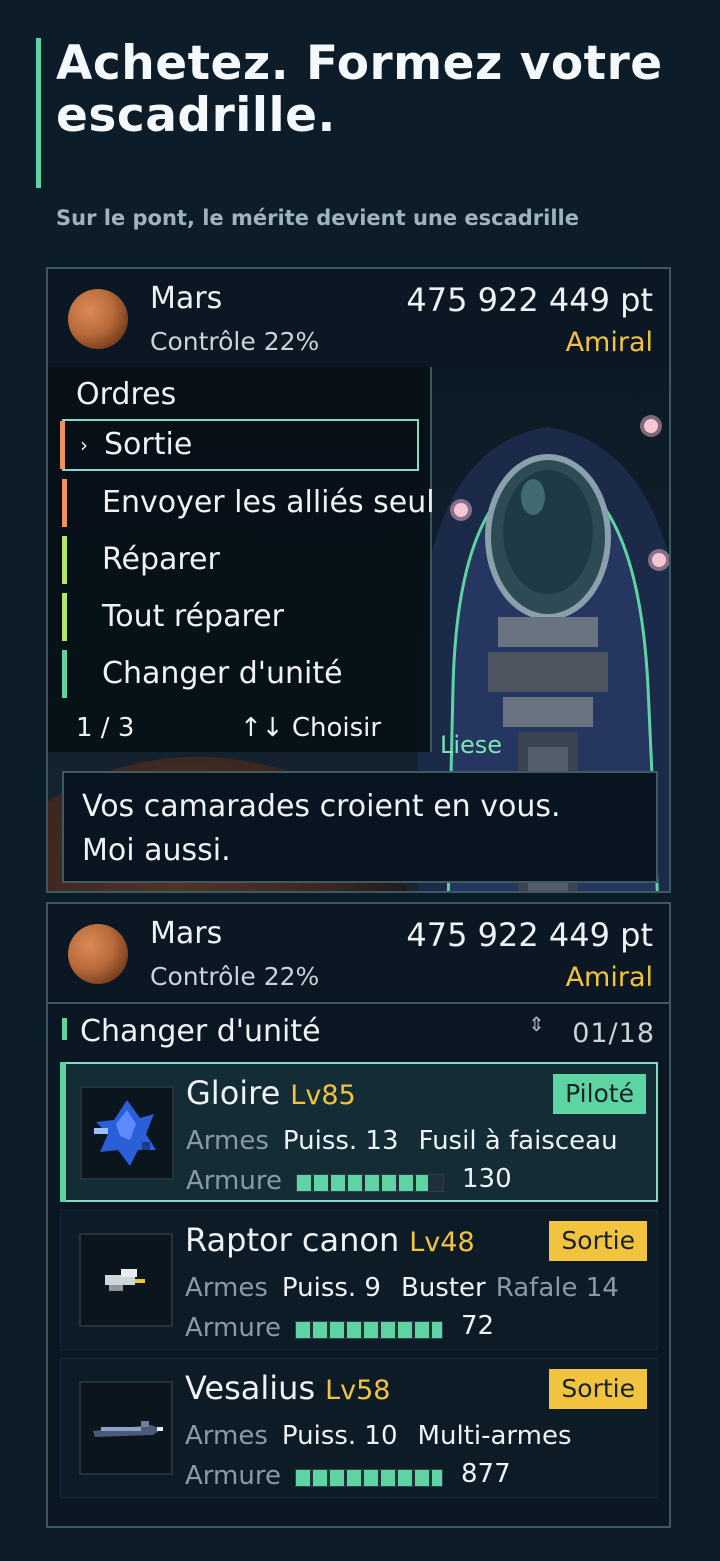  What do you see at coordinates (64, 1029) in the screenshot?
I see `header-accent` at bounding box center [64, 1029].